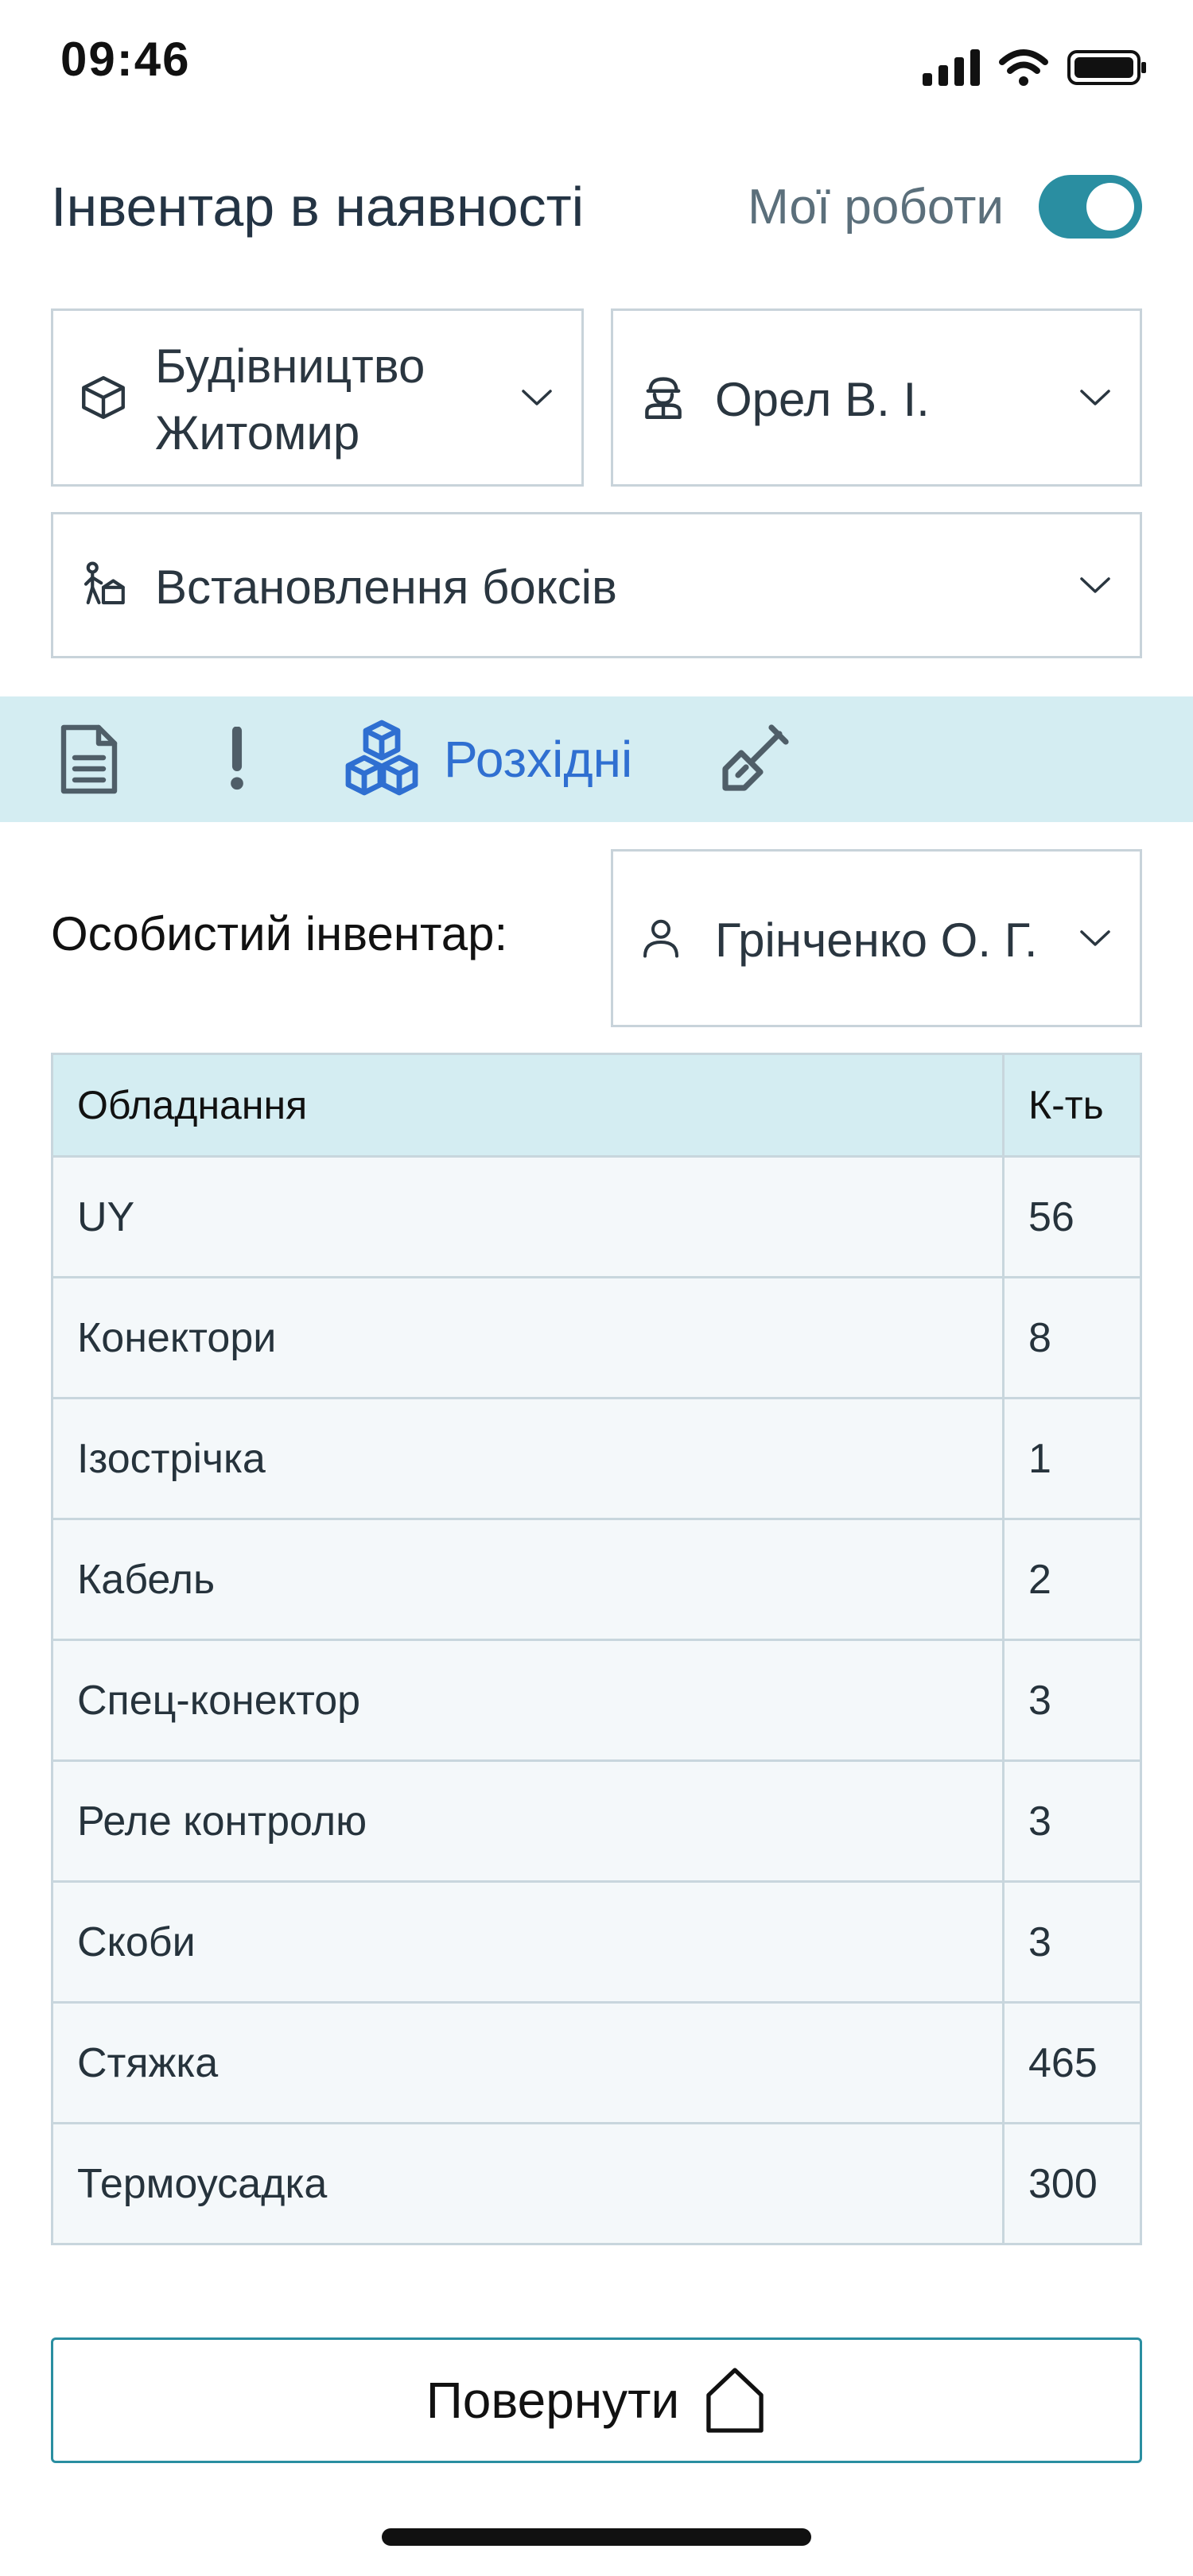 This screenshot has width=1193, height=2576. I want to click on table-row: Реле контролю 3, so click(596, 1820).